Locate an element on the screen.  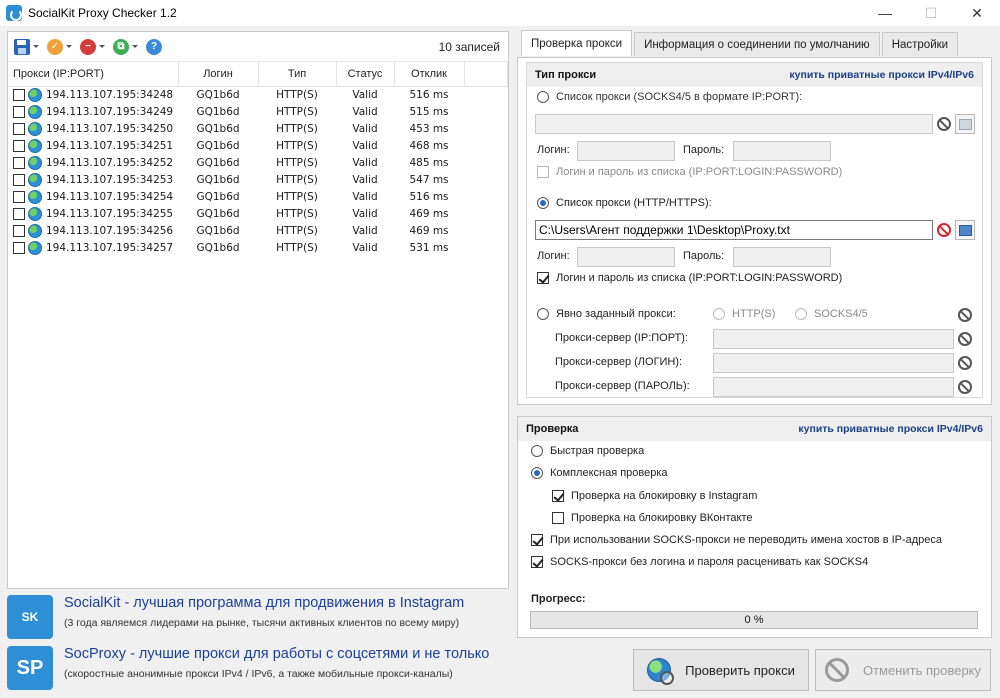
server-login-clear-button is located at coordinates (965, 363).